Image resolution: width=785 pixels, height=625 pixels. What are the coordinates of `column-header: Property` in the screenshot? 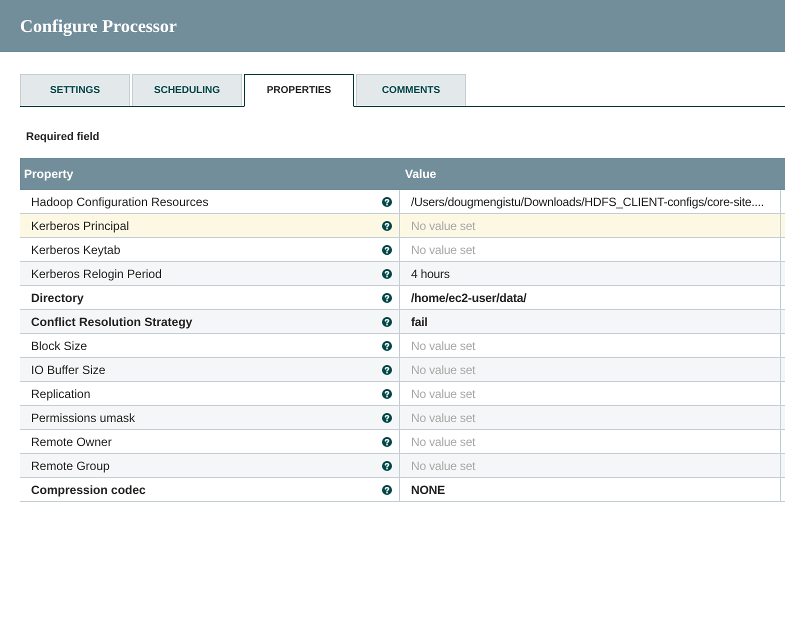 It's located at (49, 174).